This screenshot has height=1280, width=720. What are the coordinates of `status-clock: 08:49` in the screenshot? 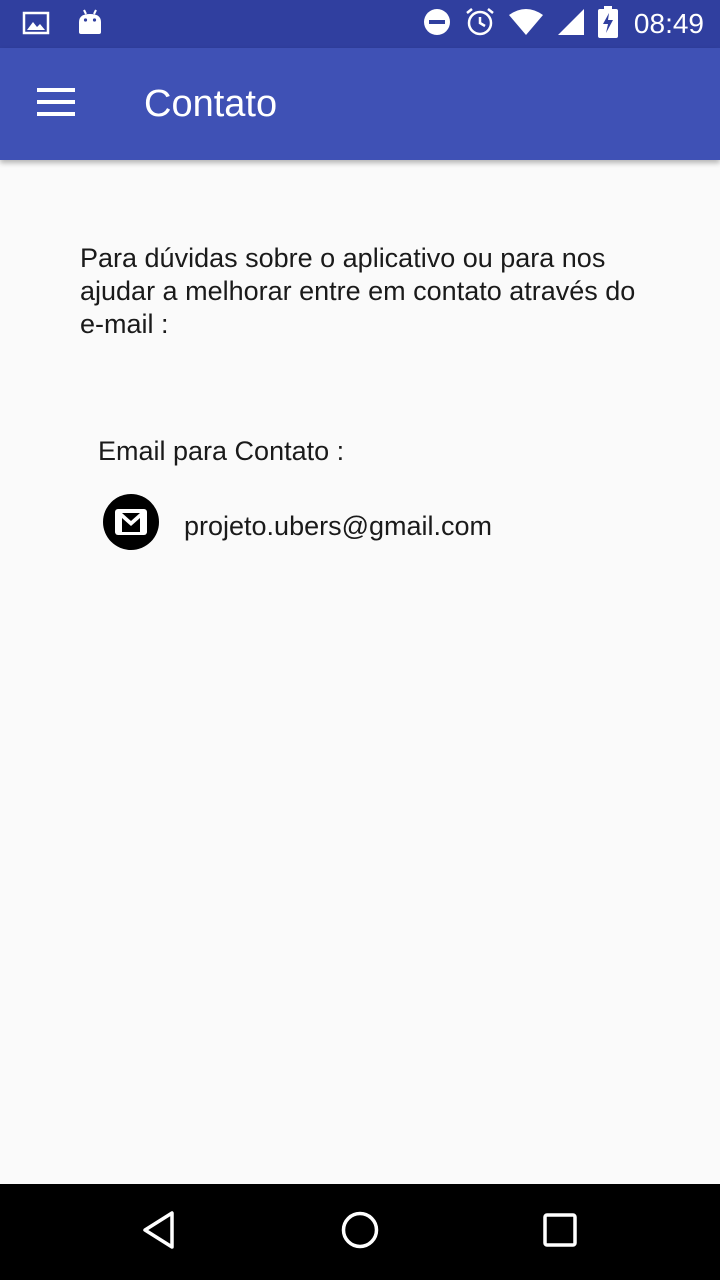 It's located at (668, 23).